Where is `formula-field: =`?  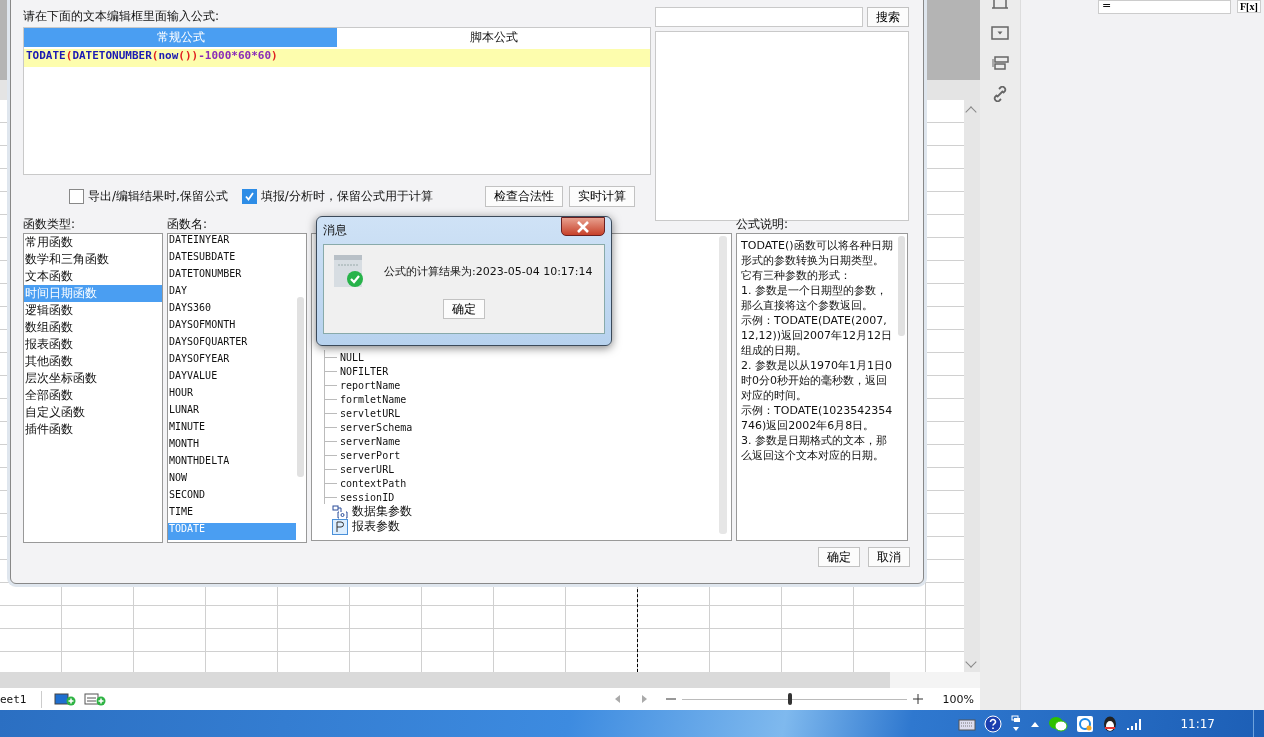
formula-field: = is located at coordinates (1164, 7).